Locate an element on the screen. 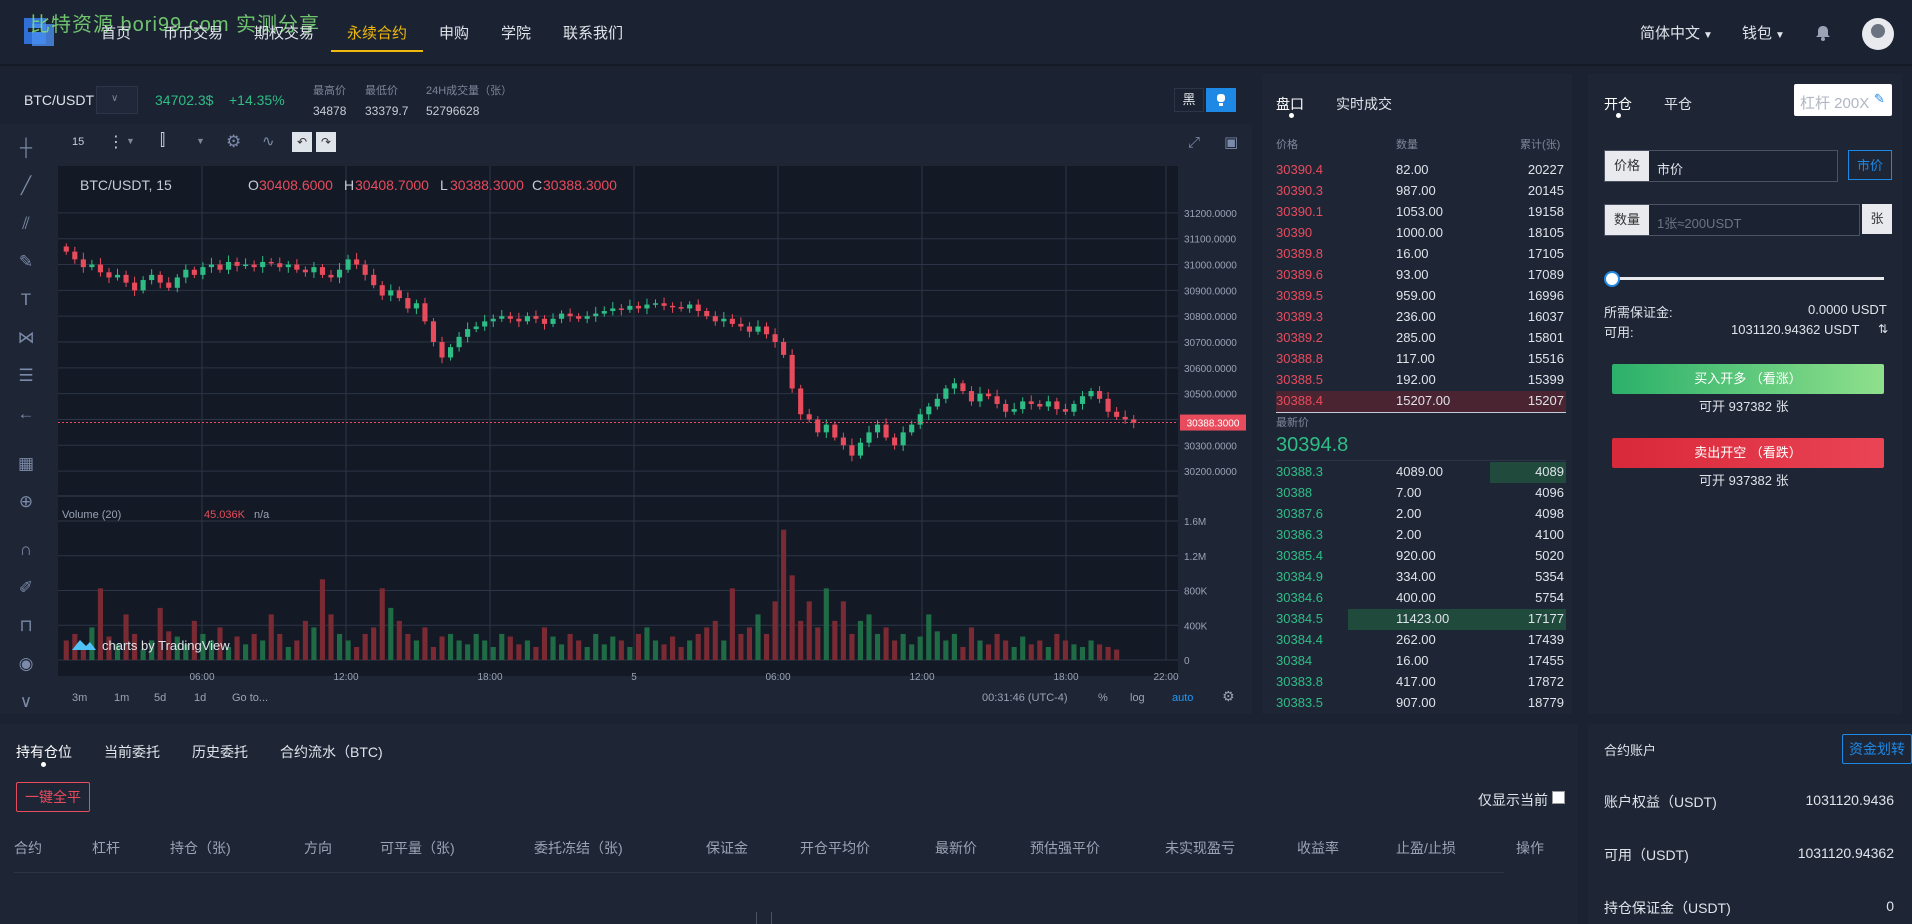  symbol-dropdown: ∨ is located at coordinates (117, 100).